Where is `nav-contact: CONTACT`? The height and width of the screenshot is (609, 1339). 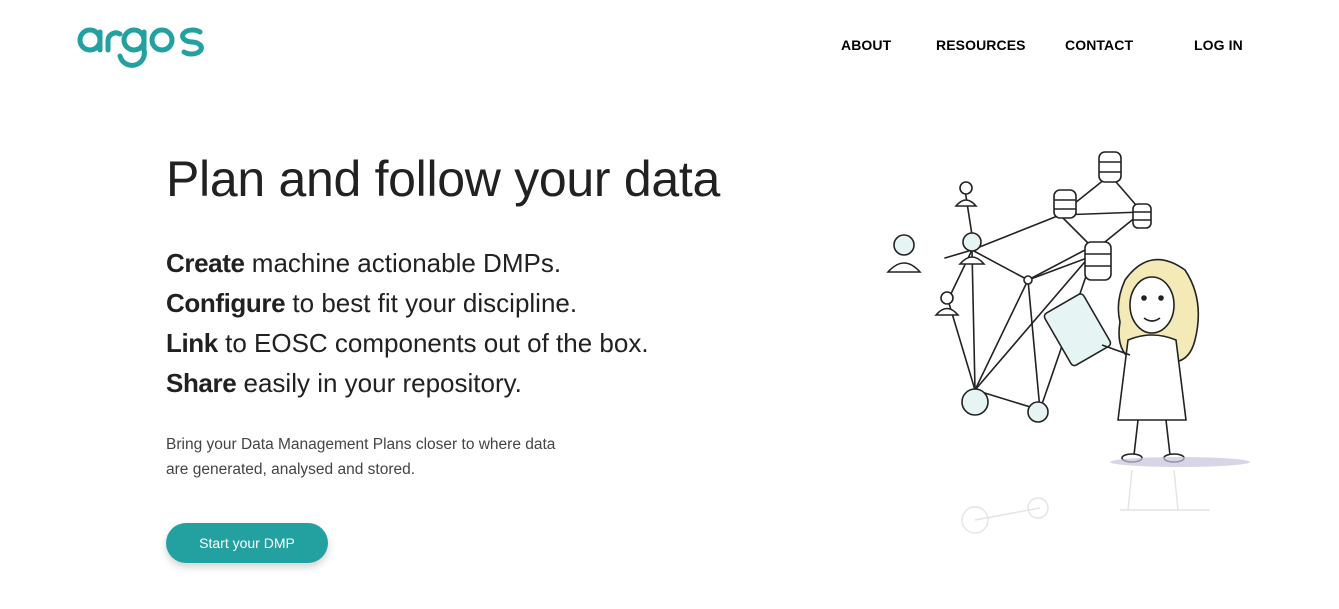 nav-contact: CONTACT is located at coordinates (1099, 45).